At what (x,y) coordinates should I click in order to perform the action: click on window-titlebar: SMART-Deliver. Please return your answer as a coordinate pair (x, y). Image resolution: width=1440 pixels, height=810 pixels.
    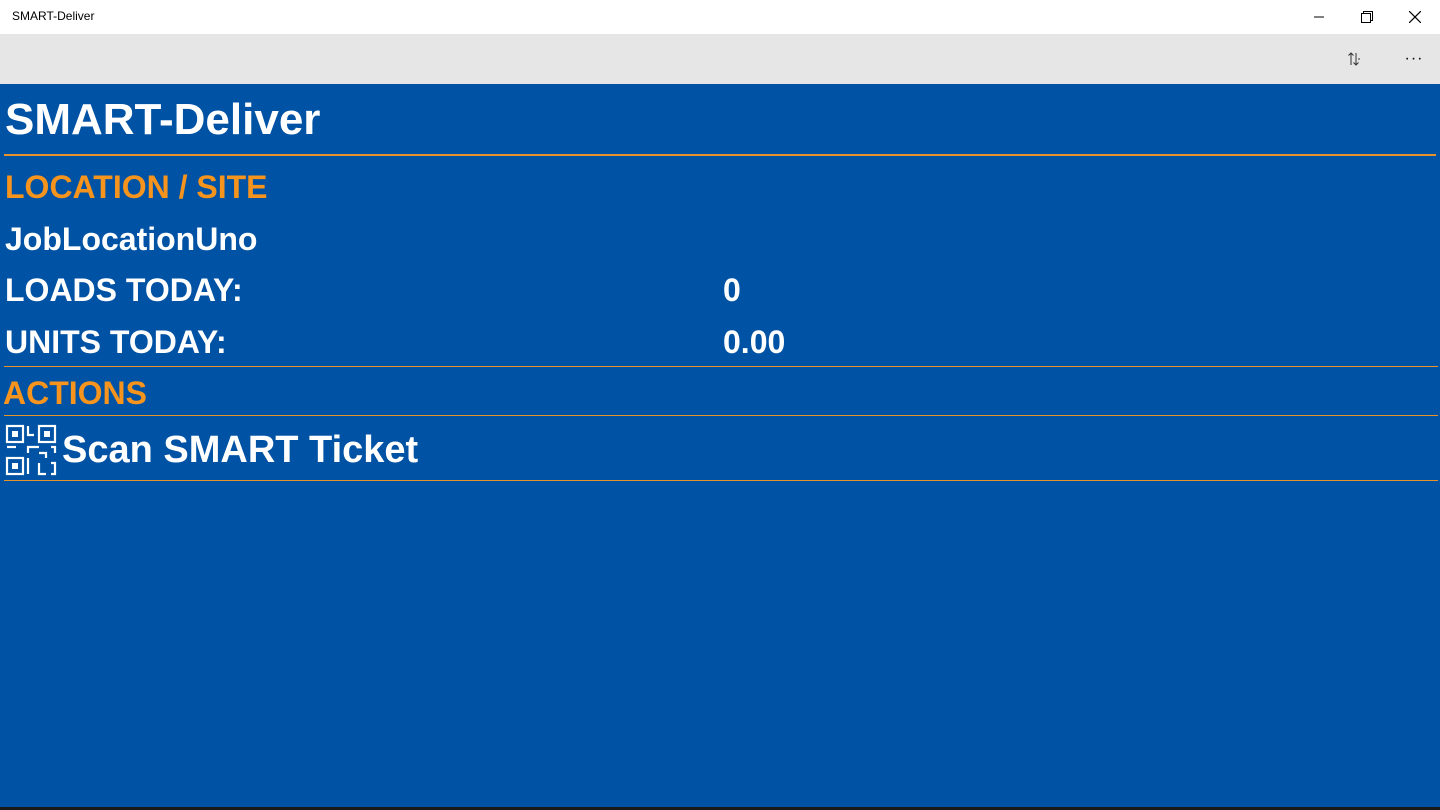
    Looking at the image, I should click on (720, 17).